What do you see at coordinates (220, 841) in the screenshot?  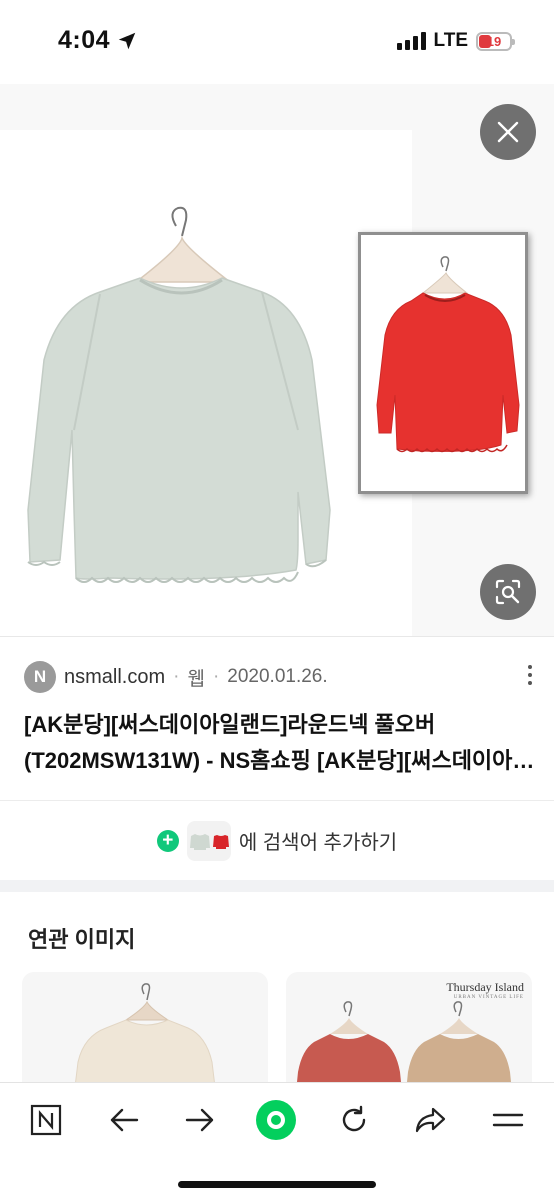 I see `red-sweater-mini-icon` at bounding box center [220, 841].